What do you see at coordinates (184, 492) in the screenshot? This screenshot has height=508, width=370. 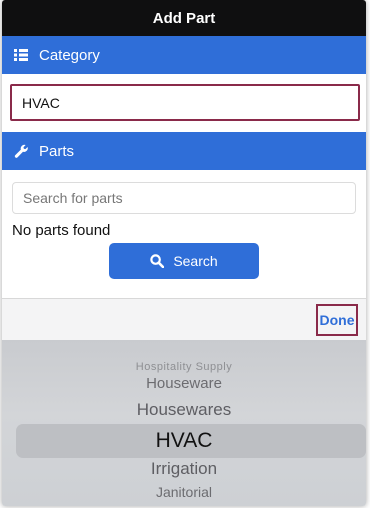 I see `picker-option: Janitorial` at bounding box center [184, 492].